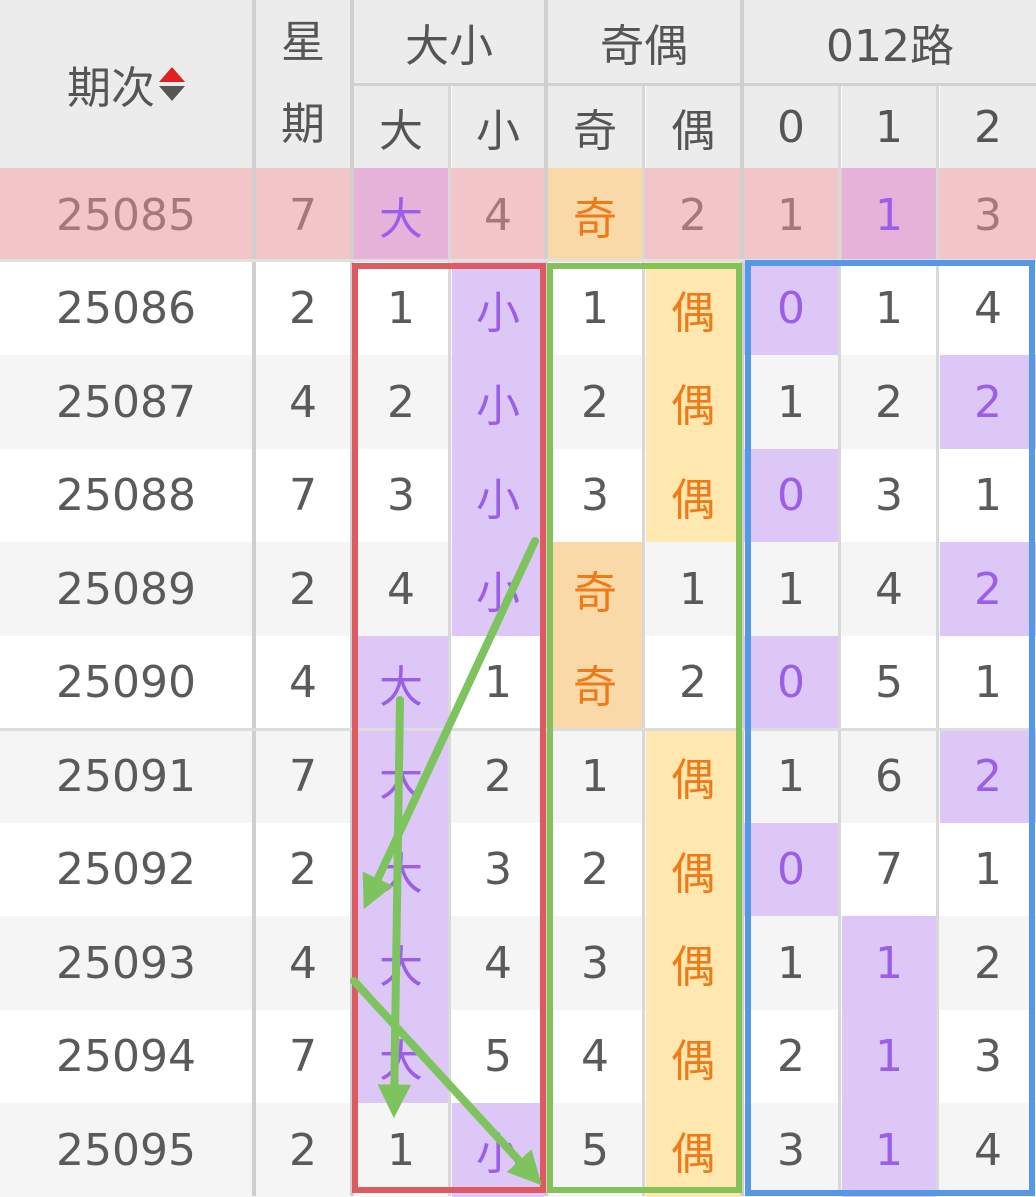  What do you see at coordinates (693, 589) in the screenshot?
I see `cell-parity-even: 1` at bounding box center [693, 589].